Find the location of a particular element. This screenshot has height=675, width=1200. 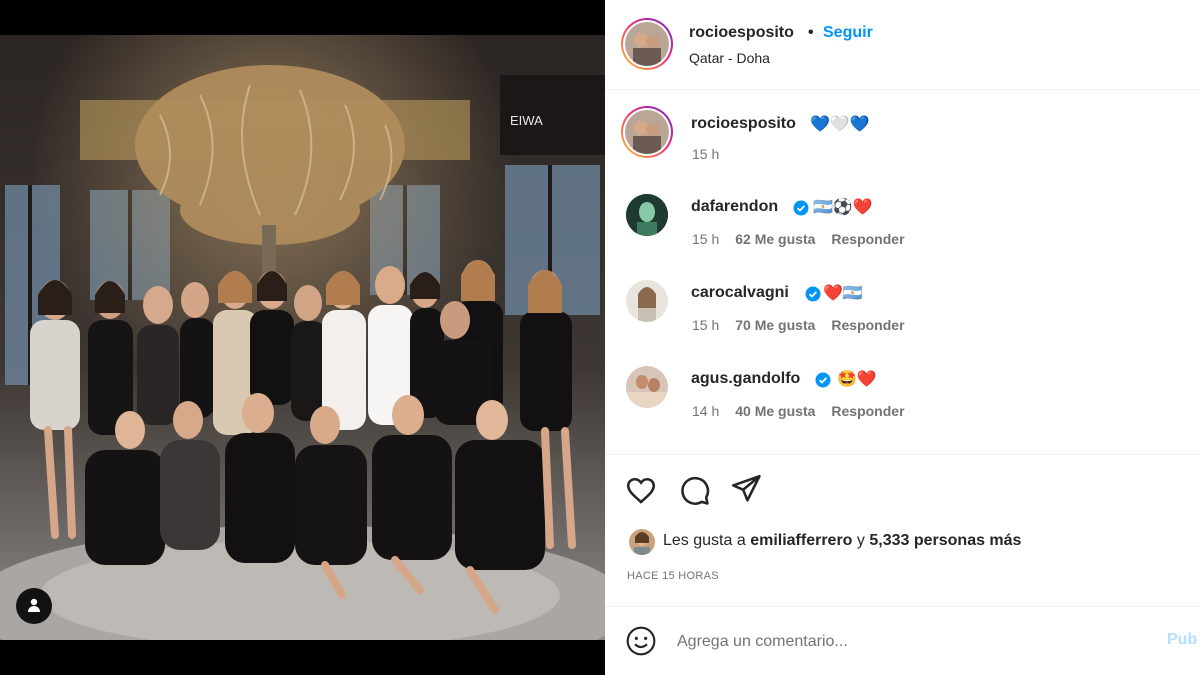

comment-meta: 14 h 40 Me gusta Responder is located at coordinates (798, 411).